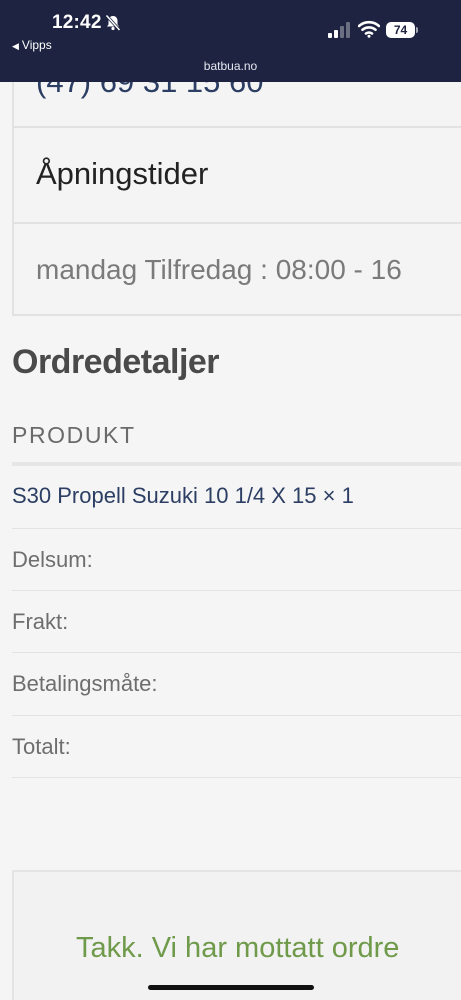  I want to click on subtotal-label: Delsum:, so click(52, 559).